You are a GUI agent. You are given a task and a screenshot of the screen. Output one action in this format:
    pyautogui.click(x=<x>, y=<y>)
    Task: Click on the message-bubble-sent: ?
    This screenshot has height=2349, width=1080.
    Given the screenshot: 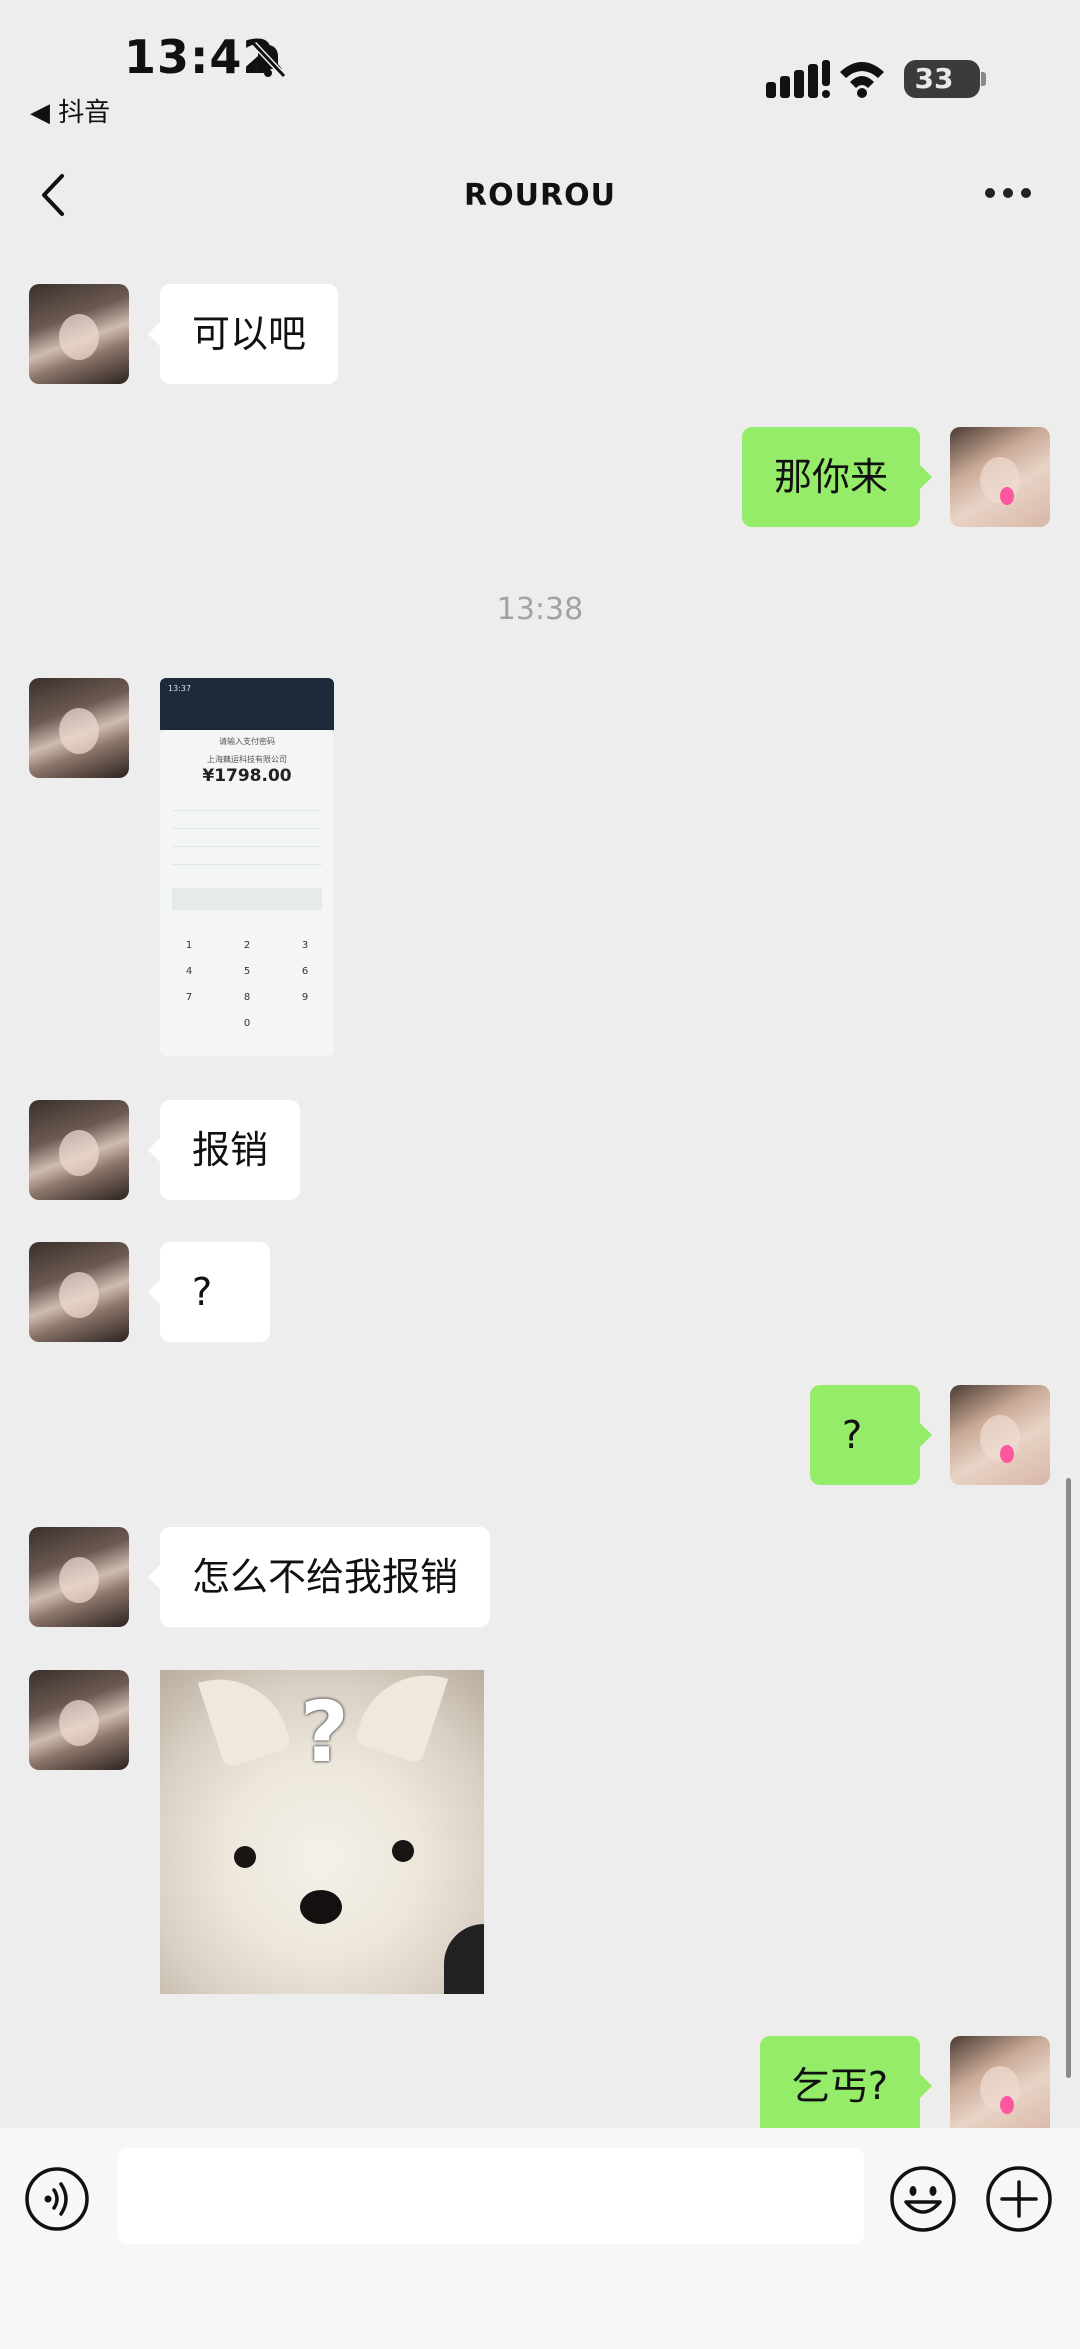 What is the action you would take?
    pyautogui.click(x=871, y=1435)
    